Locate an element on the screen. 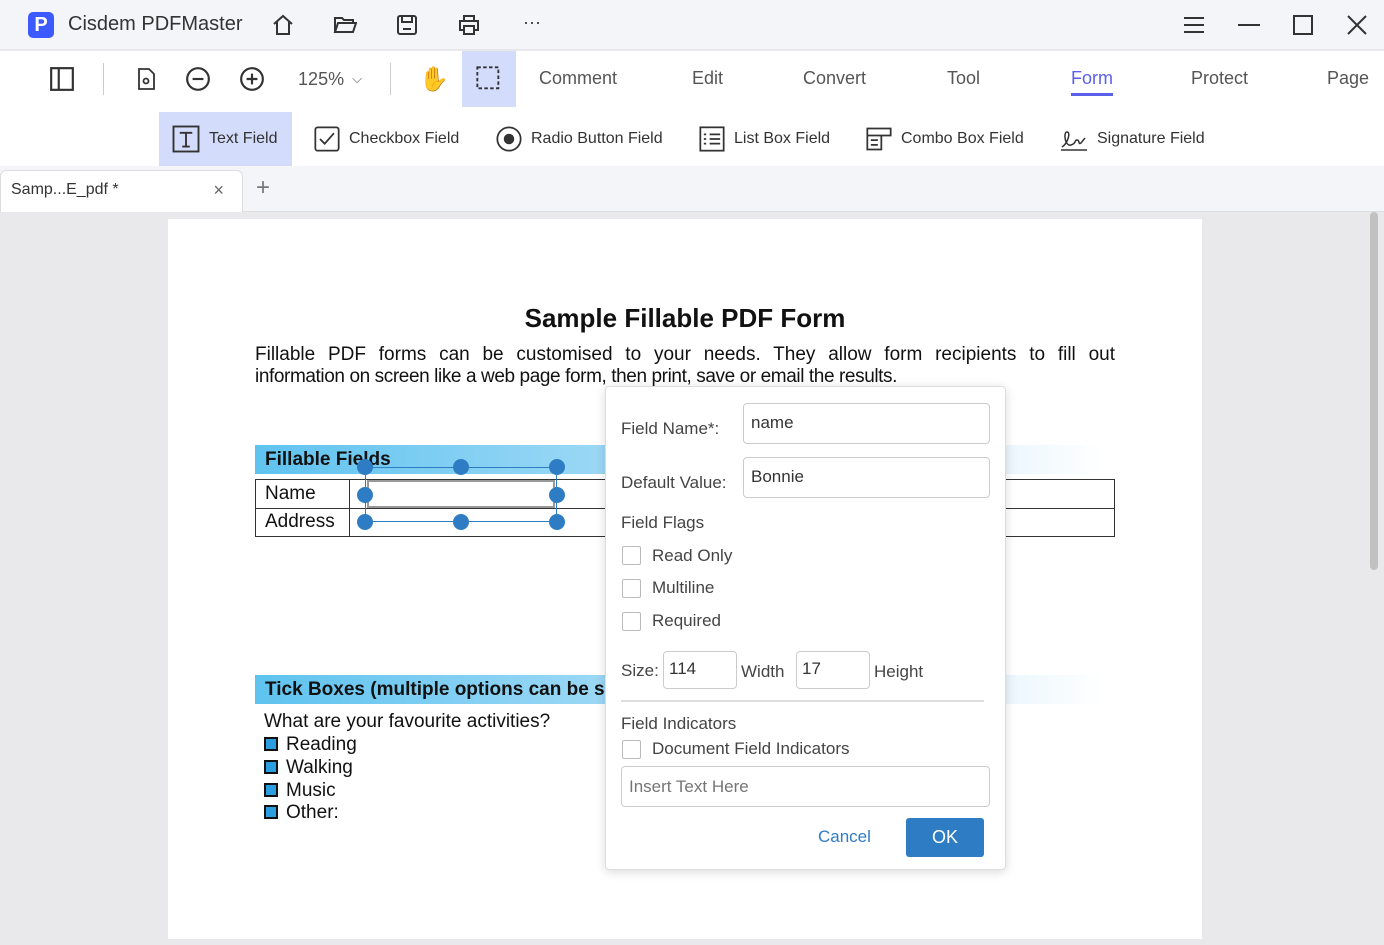 Image resolution: width=1384 pixels, height=945 pixels. combo-box-icon is located at coordinates (879, 139).